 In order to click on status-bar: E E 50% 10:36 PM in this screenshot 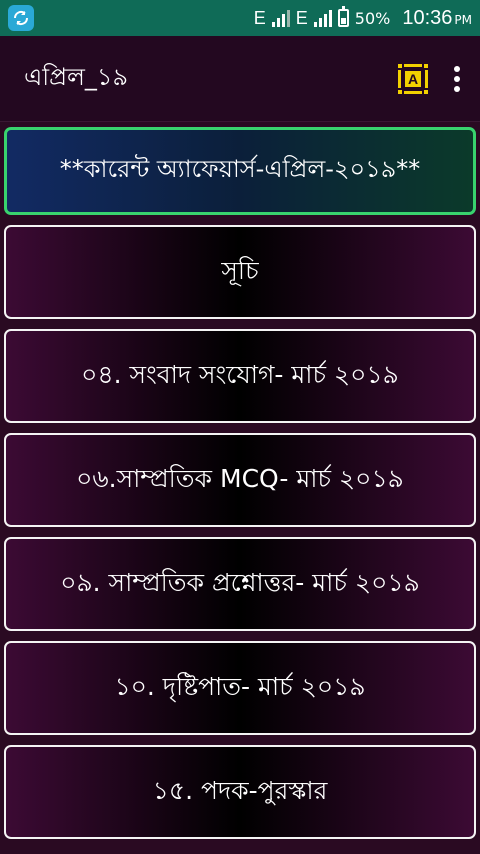, I will do `click(240, 18)`.